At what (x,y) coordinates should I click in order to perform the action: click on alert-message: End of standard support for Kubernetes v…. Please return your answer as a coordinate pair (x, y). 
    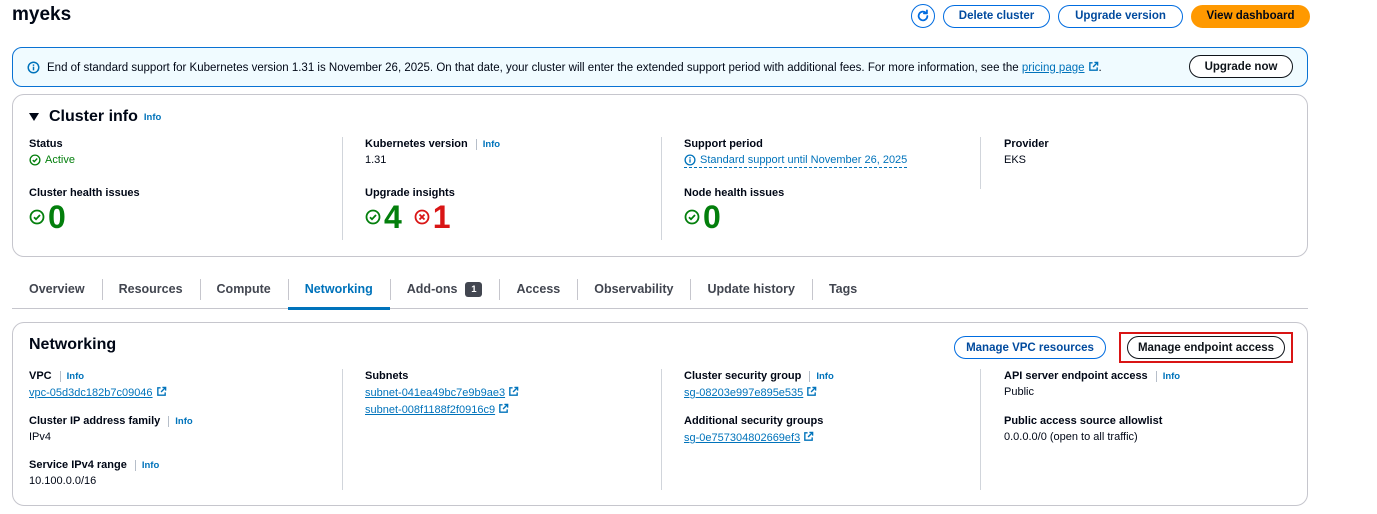
    Looking at the image, I should click on (574, 67).